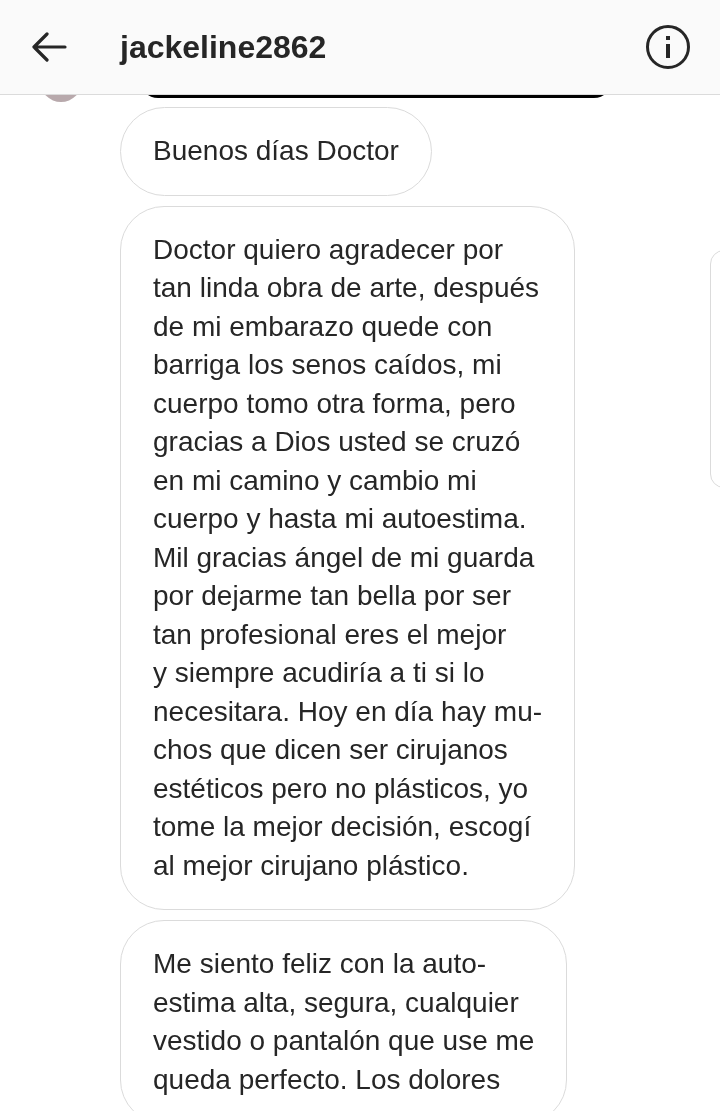 The height and width of the screenshot is (1111, 720). What do you see at coordinates (668, 47) in the screenshot?
I see `info-icon` at bounding box center [668, 47].